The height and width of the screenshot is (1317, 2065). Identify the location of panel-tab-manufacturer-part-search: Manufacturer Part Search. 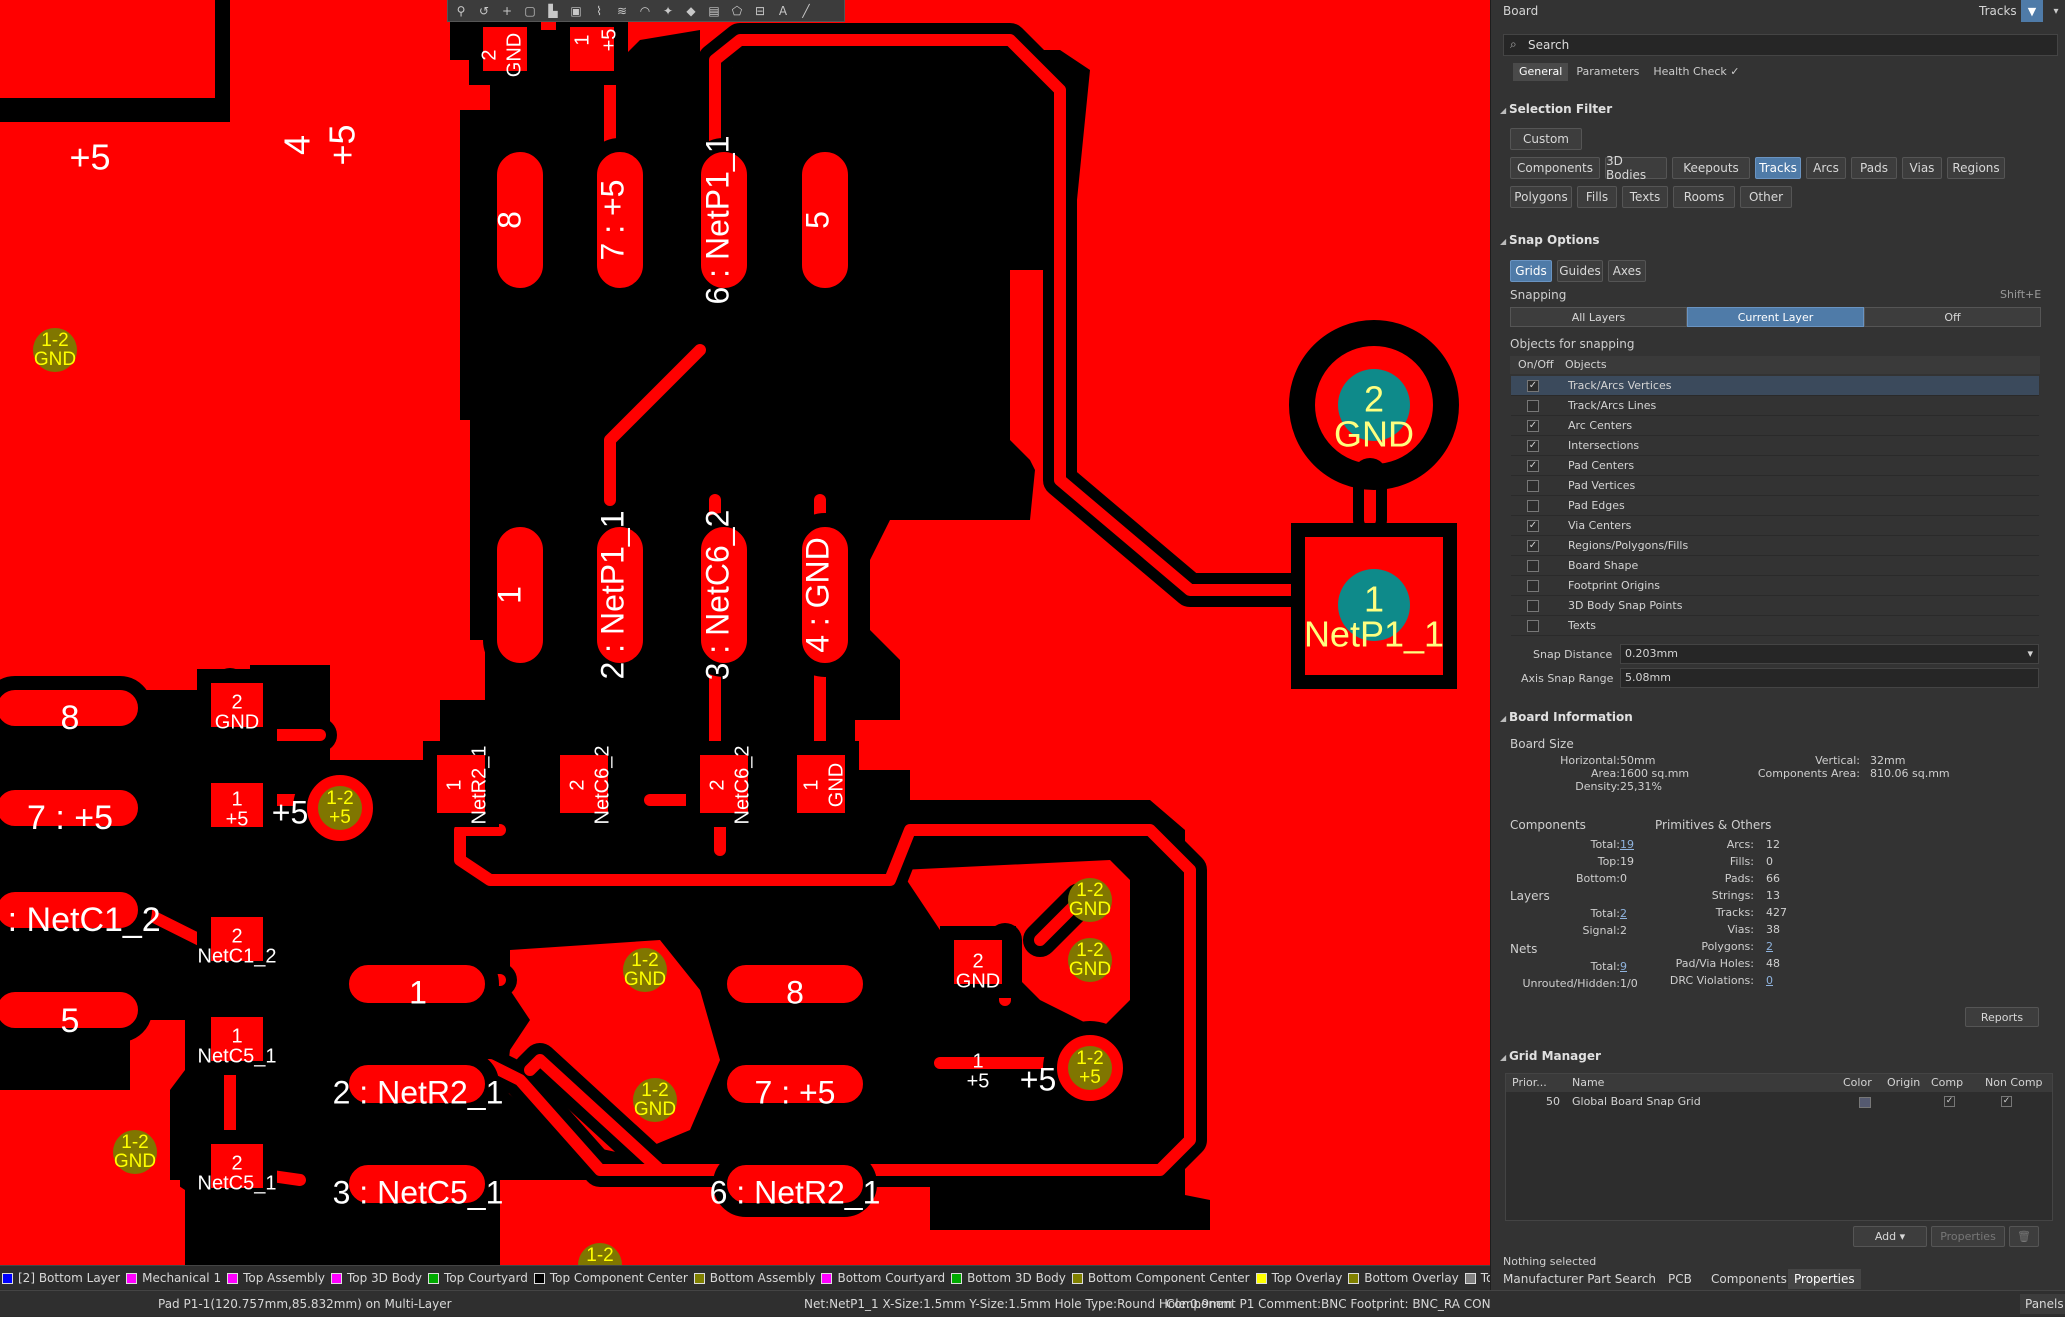
(1579, 1279).